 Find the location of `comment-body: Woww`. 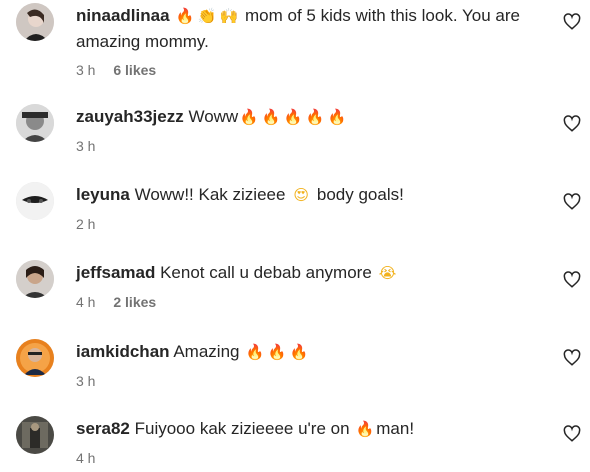

comment-body: Woww is located at coordinates (211, 116).